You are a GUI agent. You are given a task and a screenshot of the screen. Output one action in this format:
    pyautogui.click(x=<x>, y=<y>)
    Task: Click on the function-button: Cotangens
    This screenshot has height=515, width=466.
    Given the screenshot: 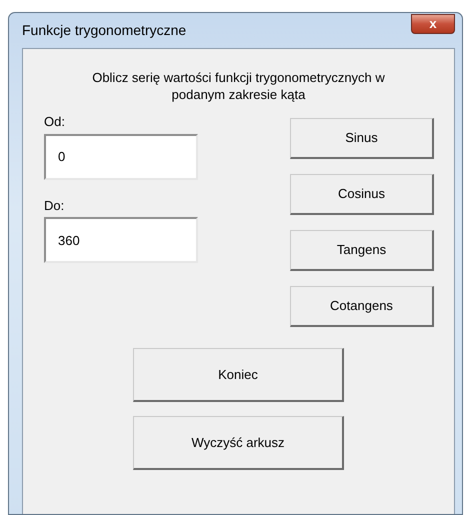 What is the action you would take?
    pyautogui.click(x=362, y=306)
    